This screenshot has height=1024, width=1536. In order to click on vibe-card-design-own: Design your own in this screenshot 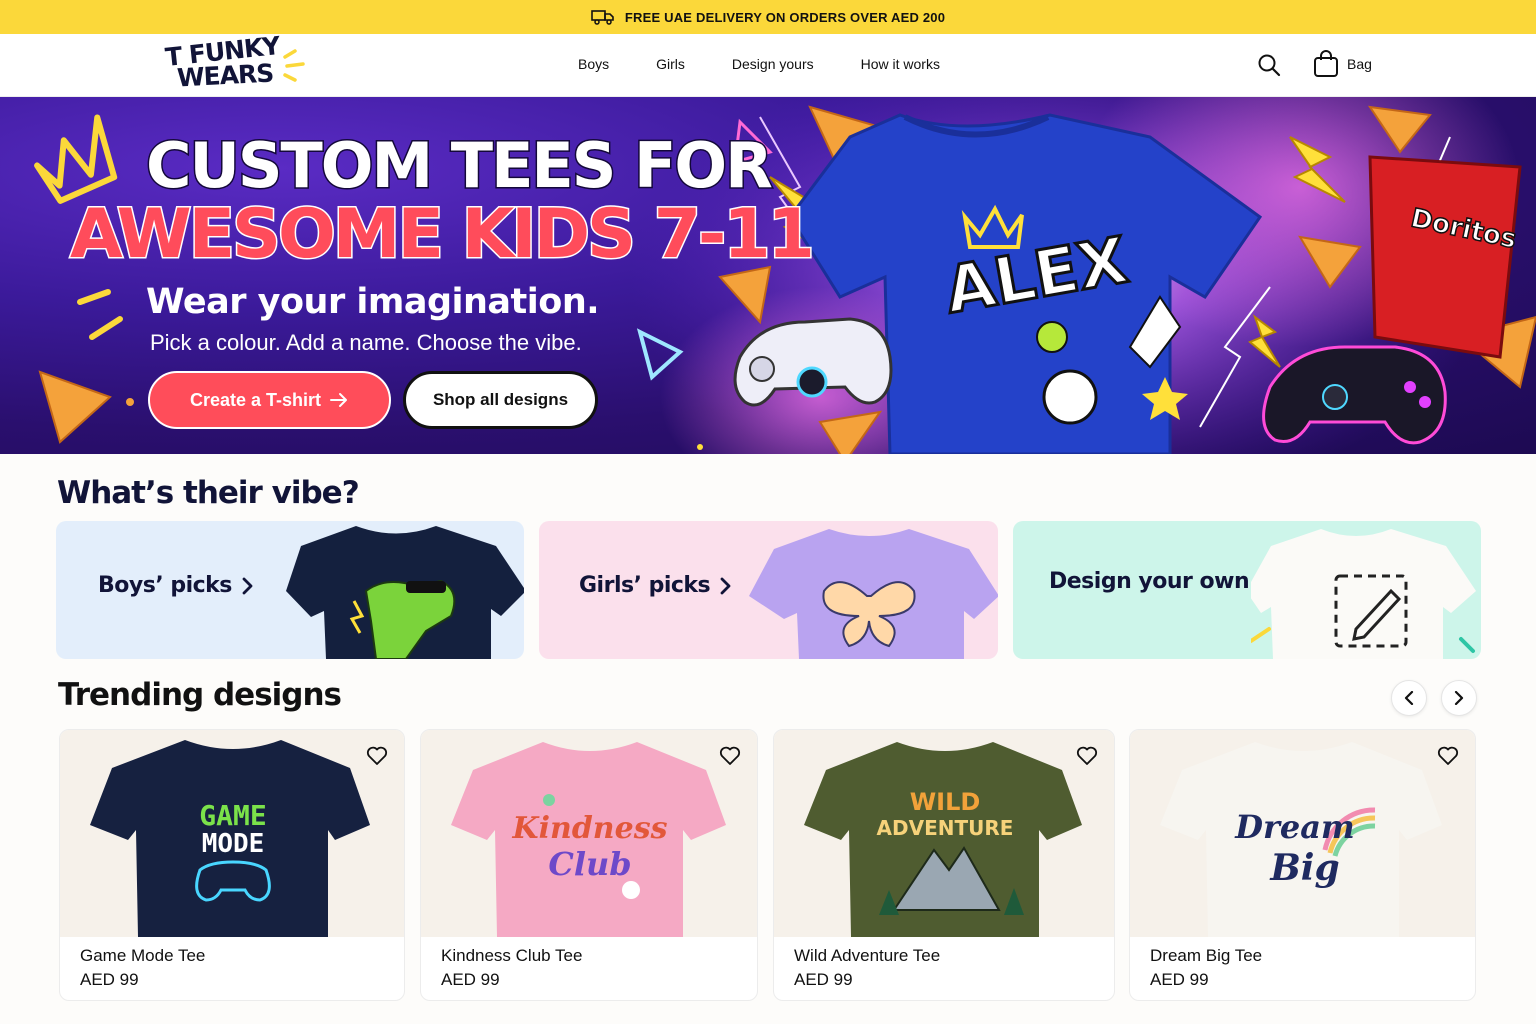, I will do `click(1247, 590)`.